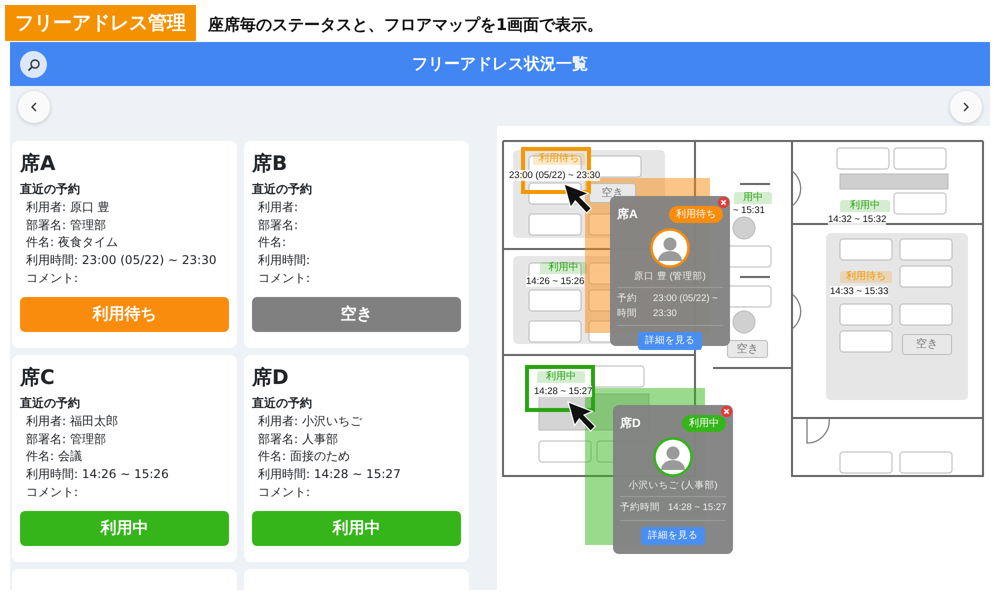  I want to click on reservation-time: 14:32 ~ 15:32, so click(857, 219).